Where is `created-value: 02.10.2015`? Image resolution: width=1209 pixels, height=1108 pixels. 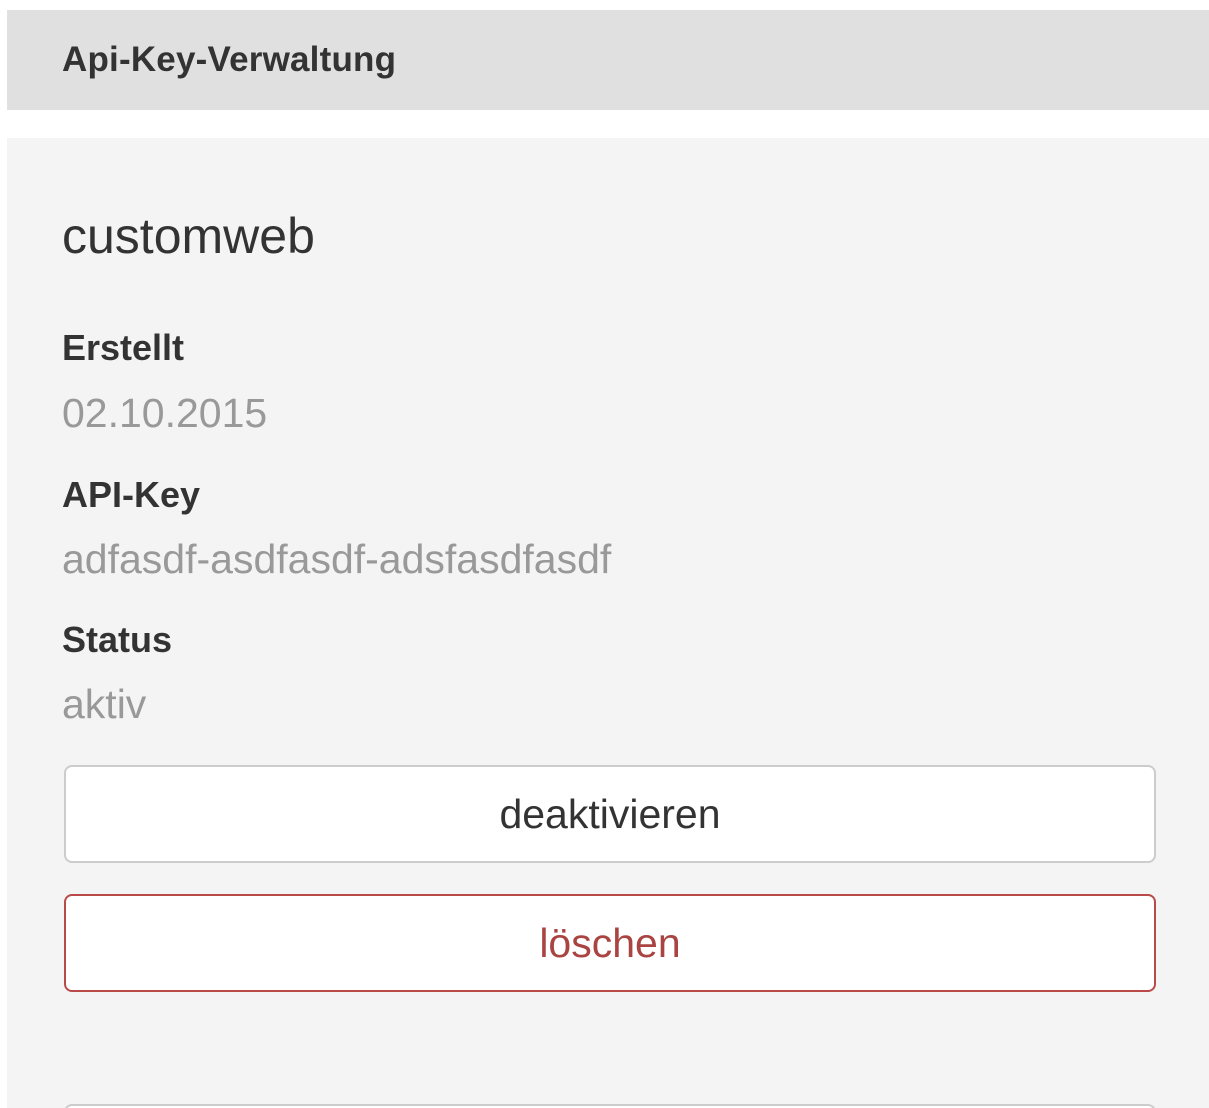 created-value: 02.10.2015 is located at coordinates (165, 413).